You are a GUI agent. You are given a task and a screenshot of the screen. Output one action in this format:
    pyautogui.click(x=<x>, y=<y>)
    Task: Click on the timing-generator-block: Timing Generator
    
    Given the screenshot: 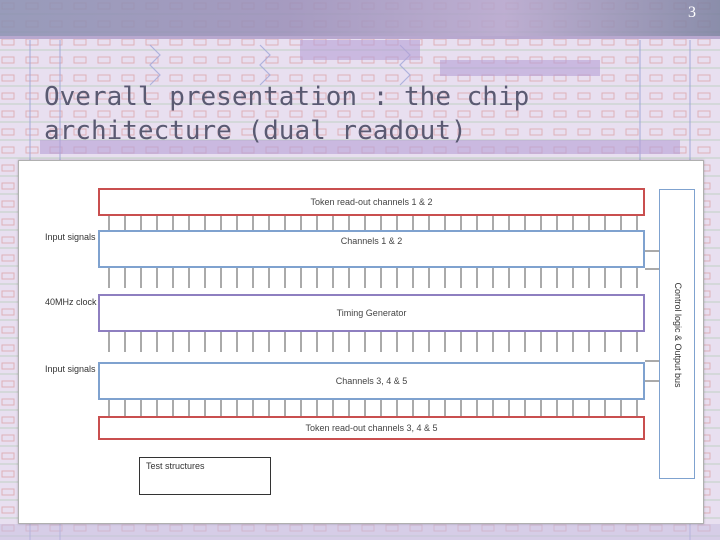 What is the action you would take?
    pyautogui.click(x=371, y=313)
    